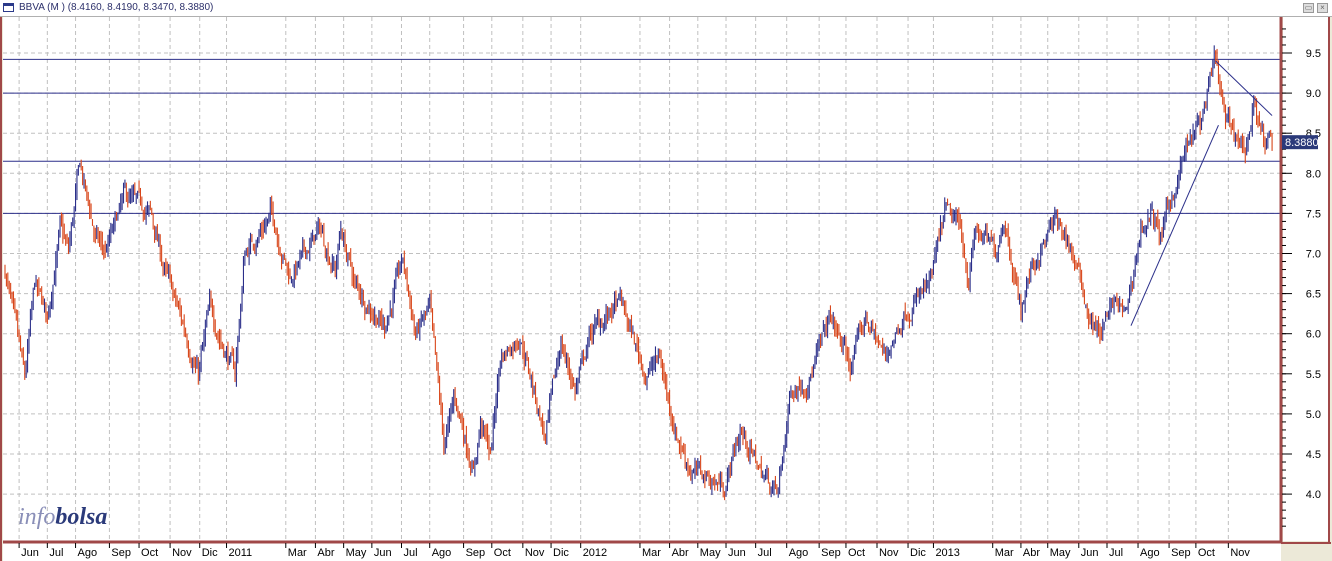 The width and height of the screenshot is (1332, 561). I want to click on y-tick-label: 7.0, so click(1313, 255).